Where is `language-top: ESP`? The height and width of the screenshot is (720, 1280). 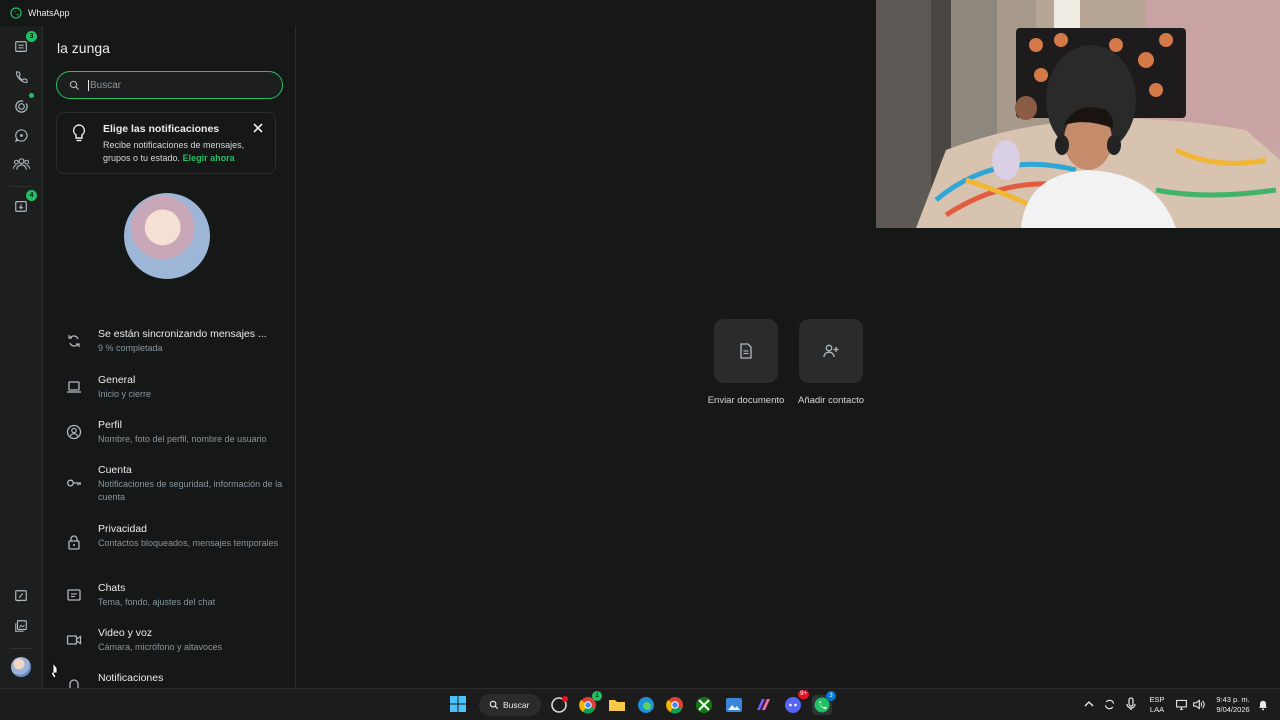
language-top: ESP is located at coordinates (1157, 699).